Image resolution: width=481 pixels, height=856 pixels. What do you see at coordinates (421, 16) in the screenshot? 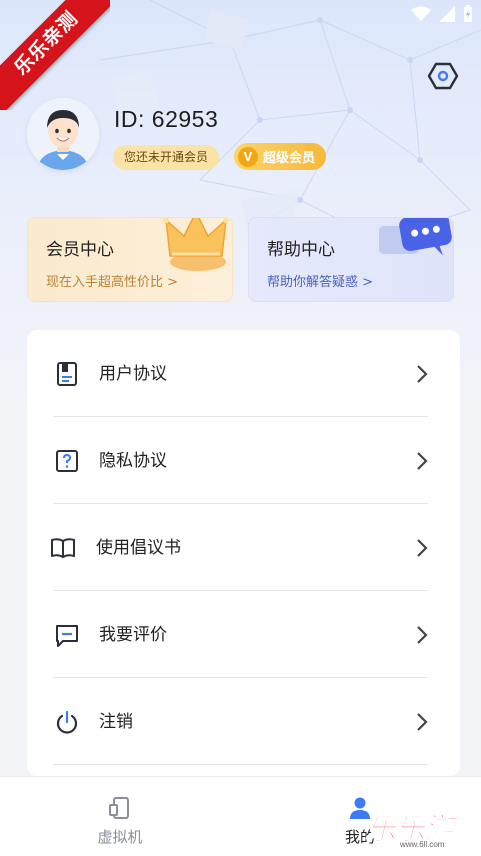
I see `wifi-icon` at bounding box center [421, 16].